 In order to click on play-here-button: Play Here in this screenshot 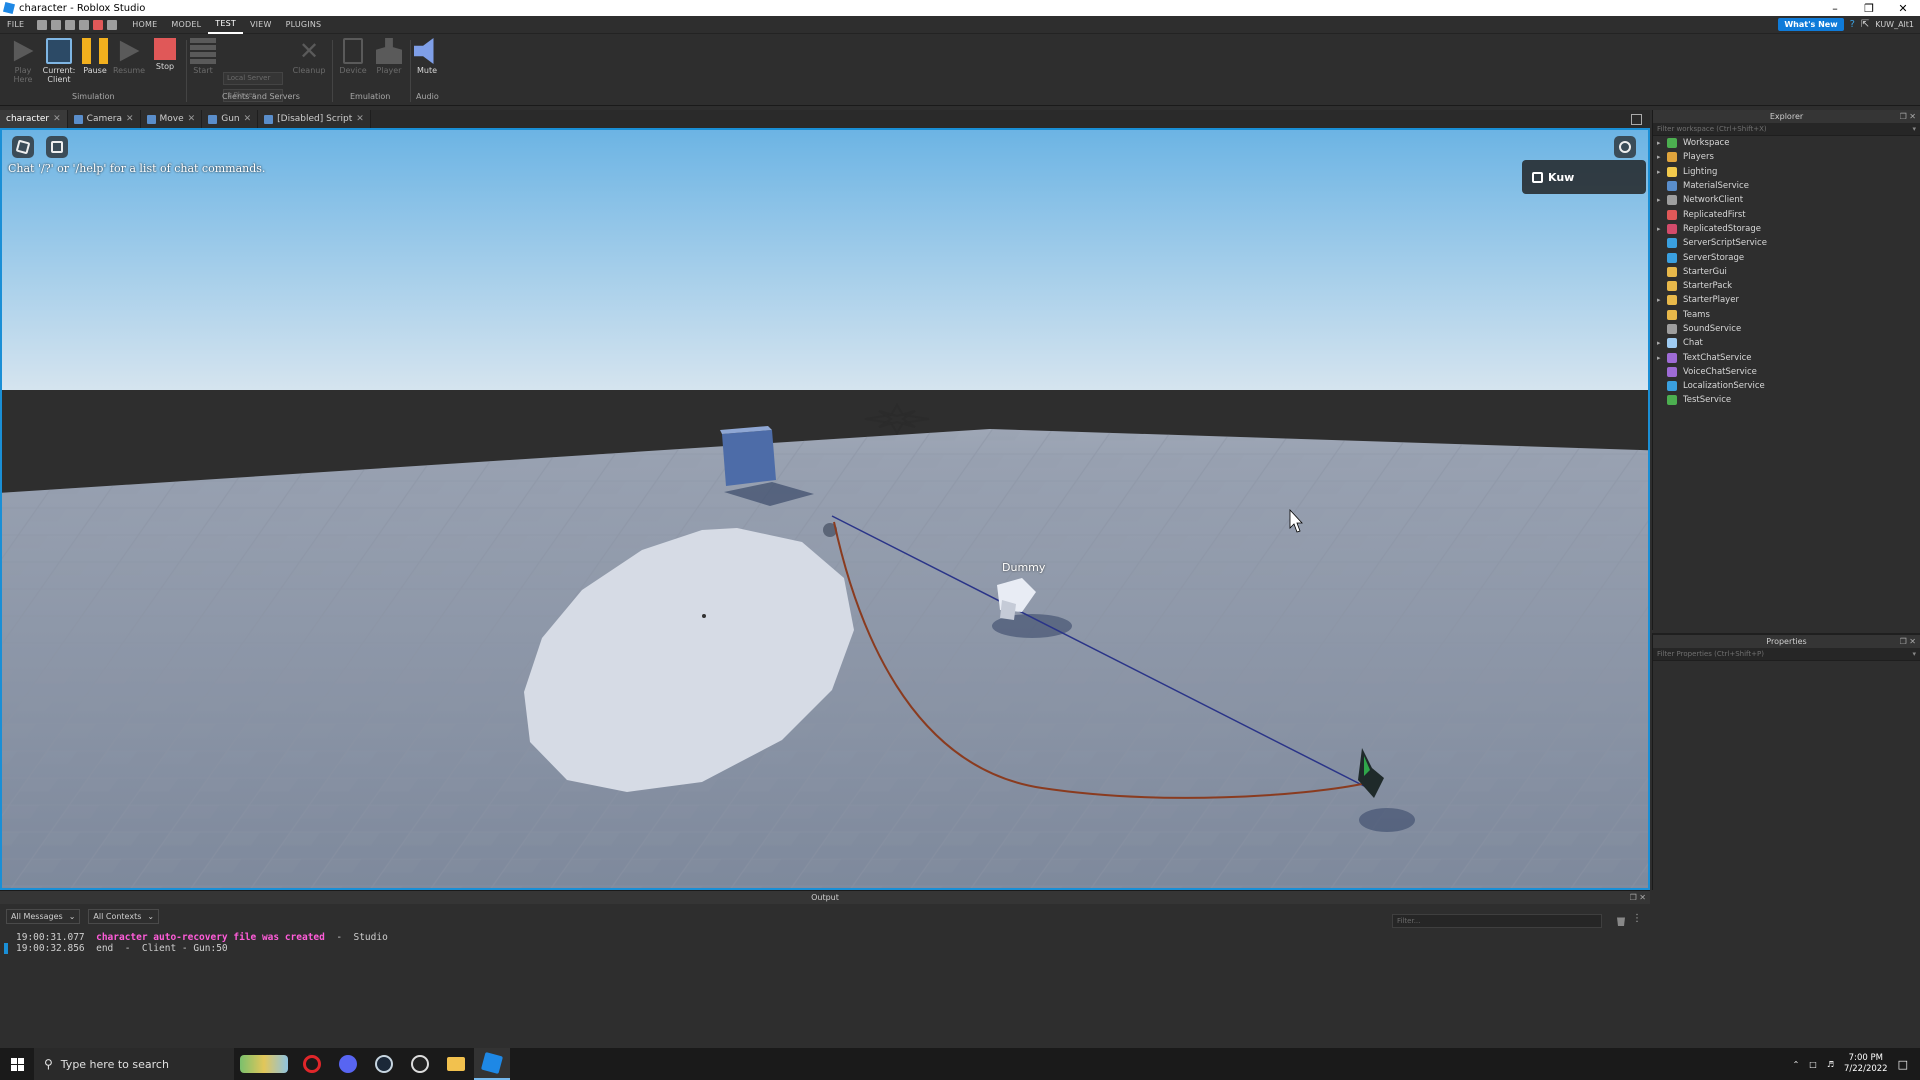, I will do `click(23, 61)`.